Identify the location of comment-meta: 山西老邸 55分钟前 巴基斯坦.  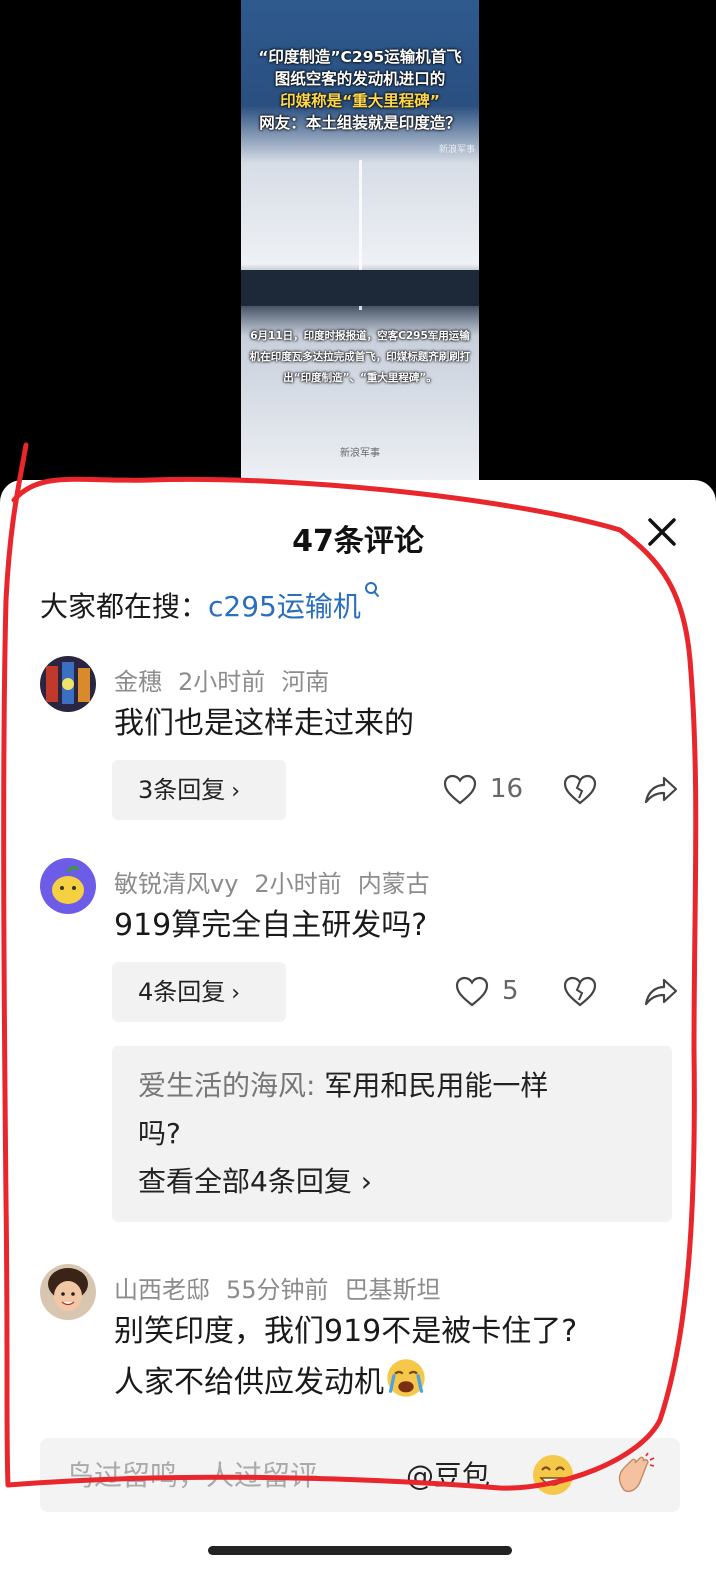
(277, 1287).